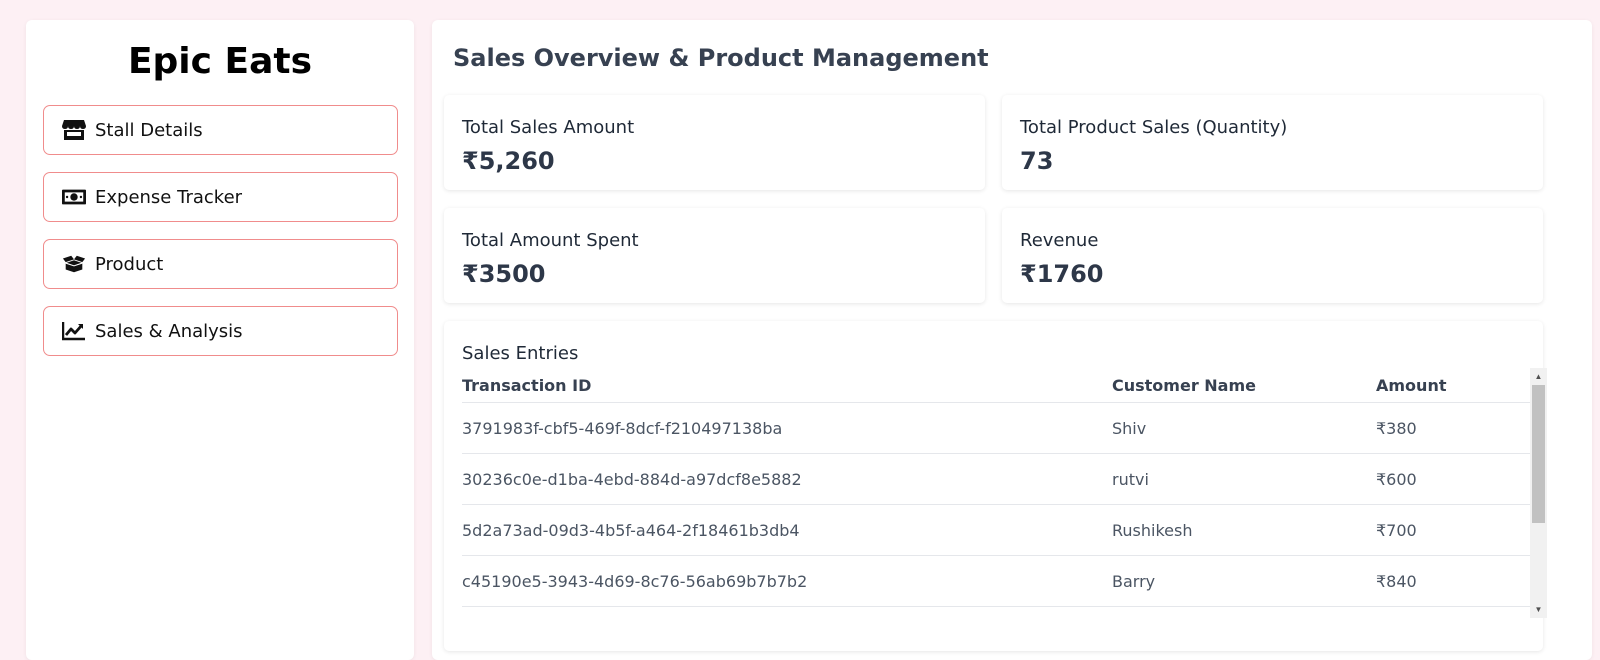  I want to click on table-scrollbar: ▲ ▼, so click(1538, 493).